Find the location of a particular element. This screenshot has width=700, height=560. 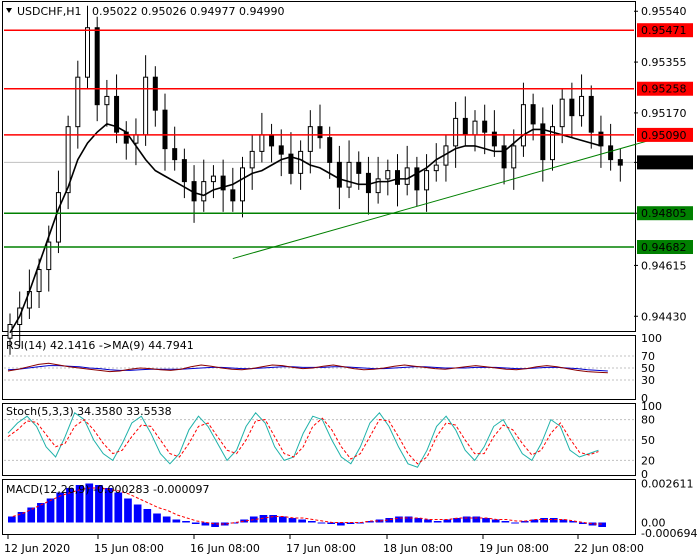

macd-tick-label: 0.002611 is located at coordinates (667, 483).